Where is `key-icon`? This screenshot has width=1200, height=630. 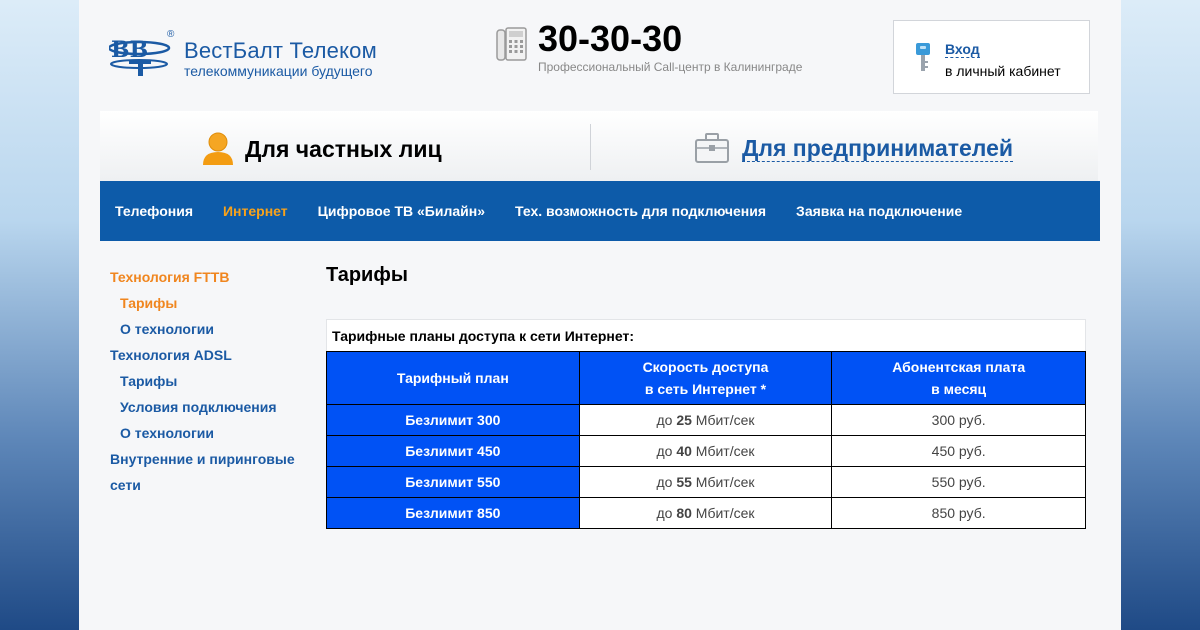
key-icon is located at coordinates (923, 57).